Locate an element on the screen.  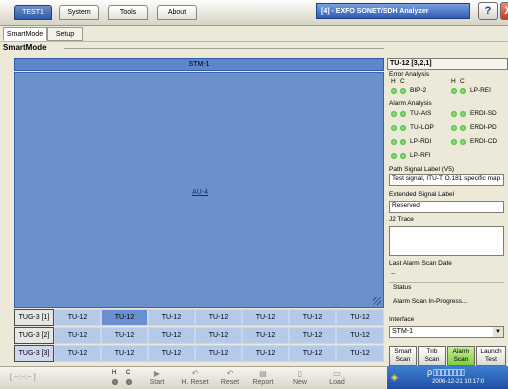
tu12-cell-selected: TU-12 is located at coordinates (124, 317).